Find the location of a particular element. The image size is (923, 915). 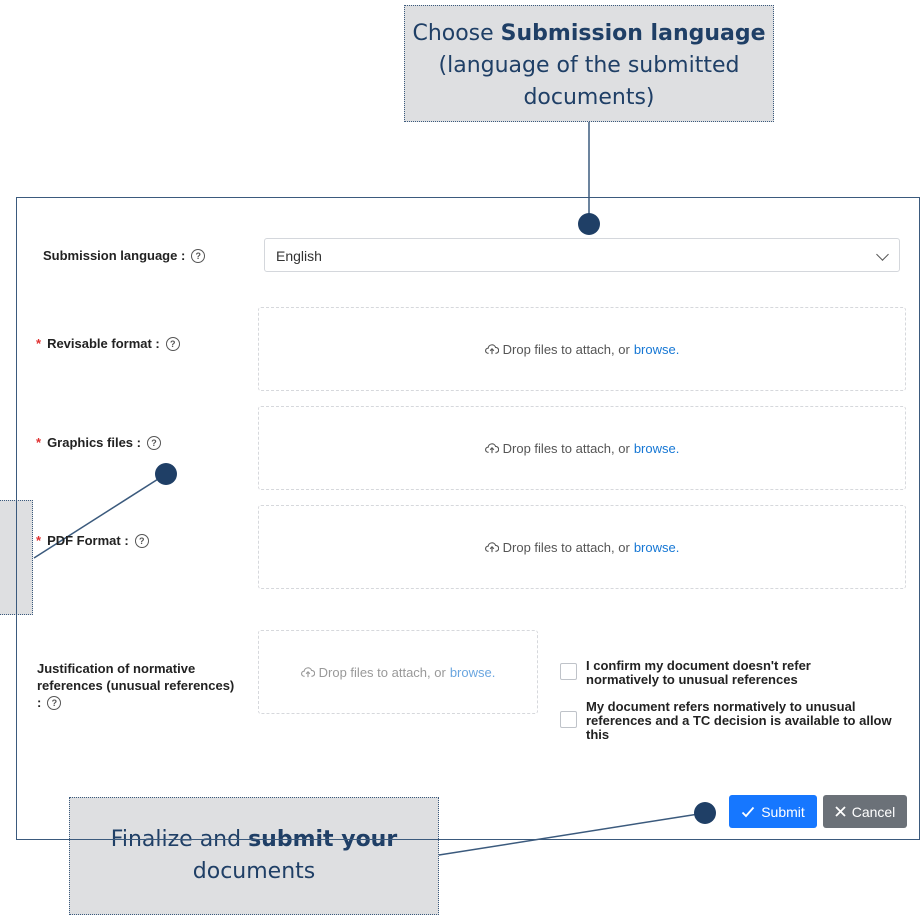

graphics-files-dropzone: Drop files to attach, or browse. is located at coordinates (582, 448).